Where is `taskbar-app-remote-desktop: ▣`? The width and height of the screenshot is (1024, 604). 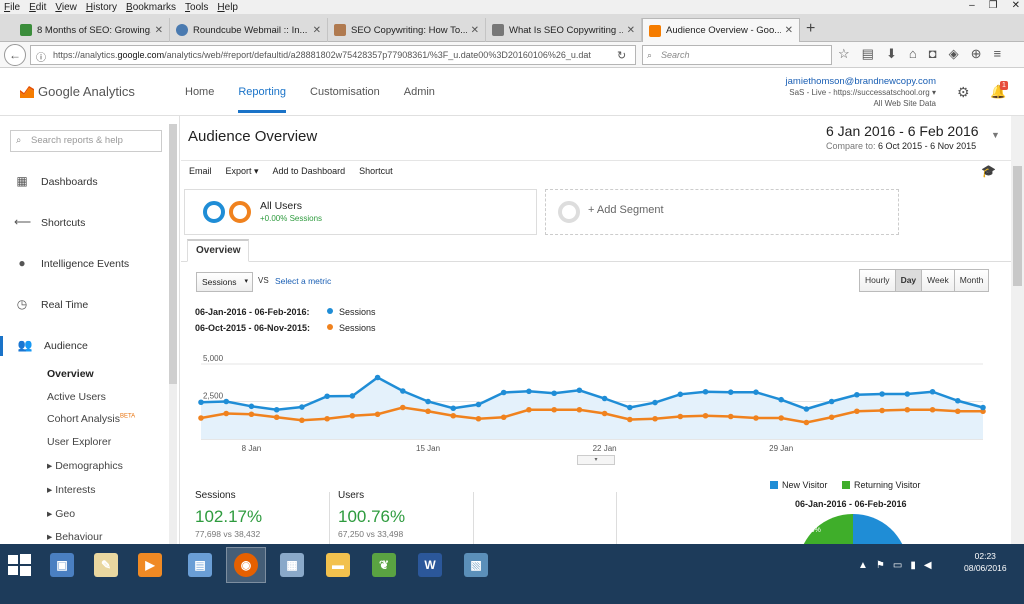
taskbar-app-remote-desktop: ▣ is located at coordinates (62, 565).